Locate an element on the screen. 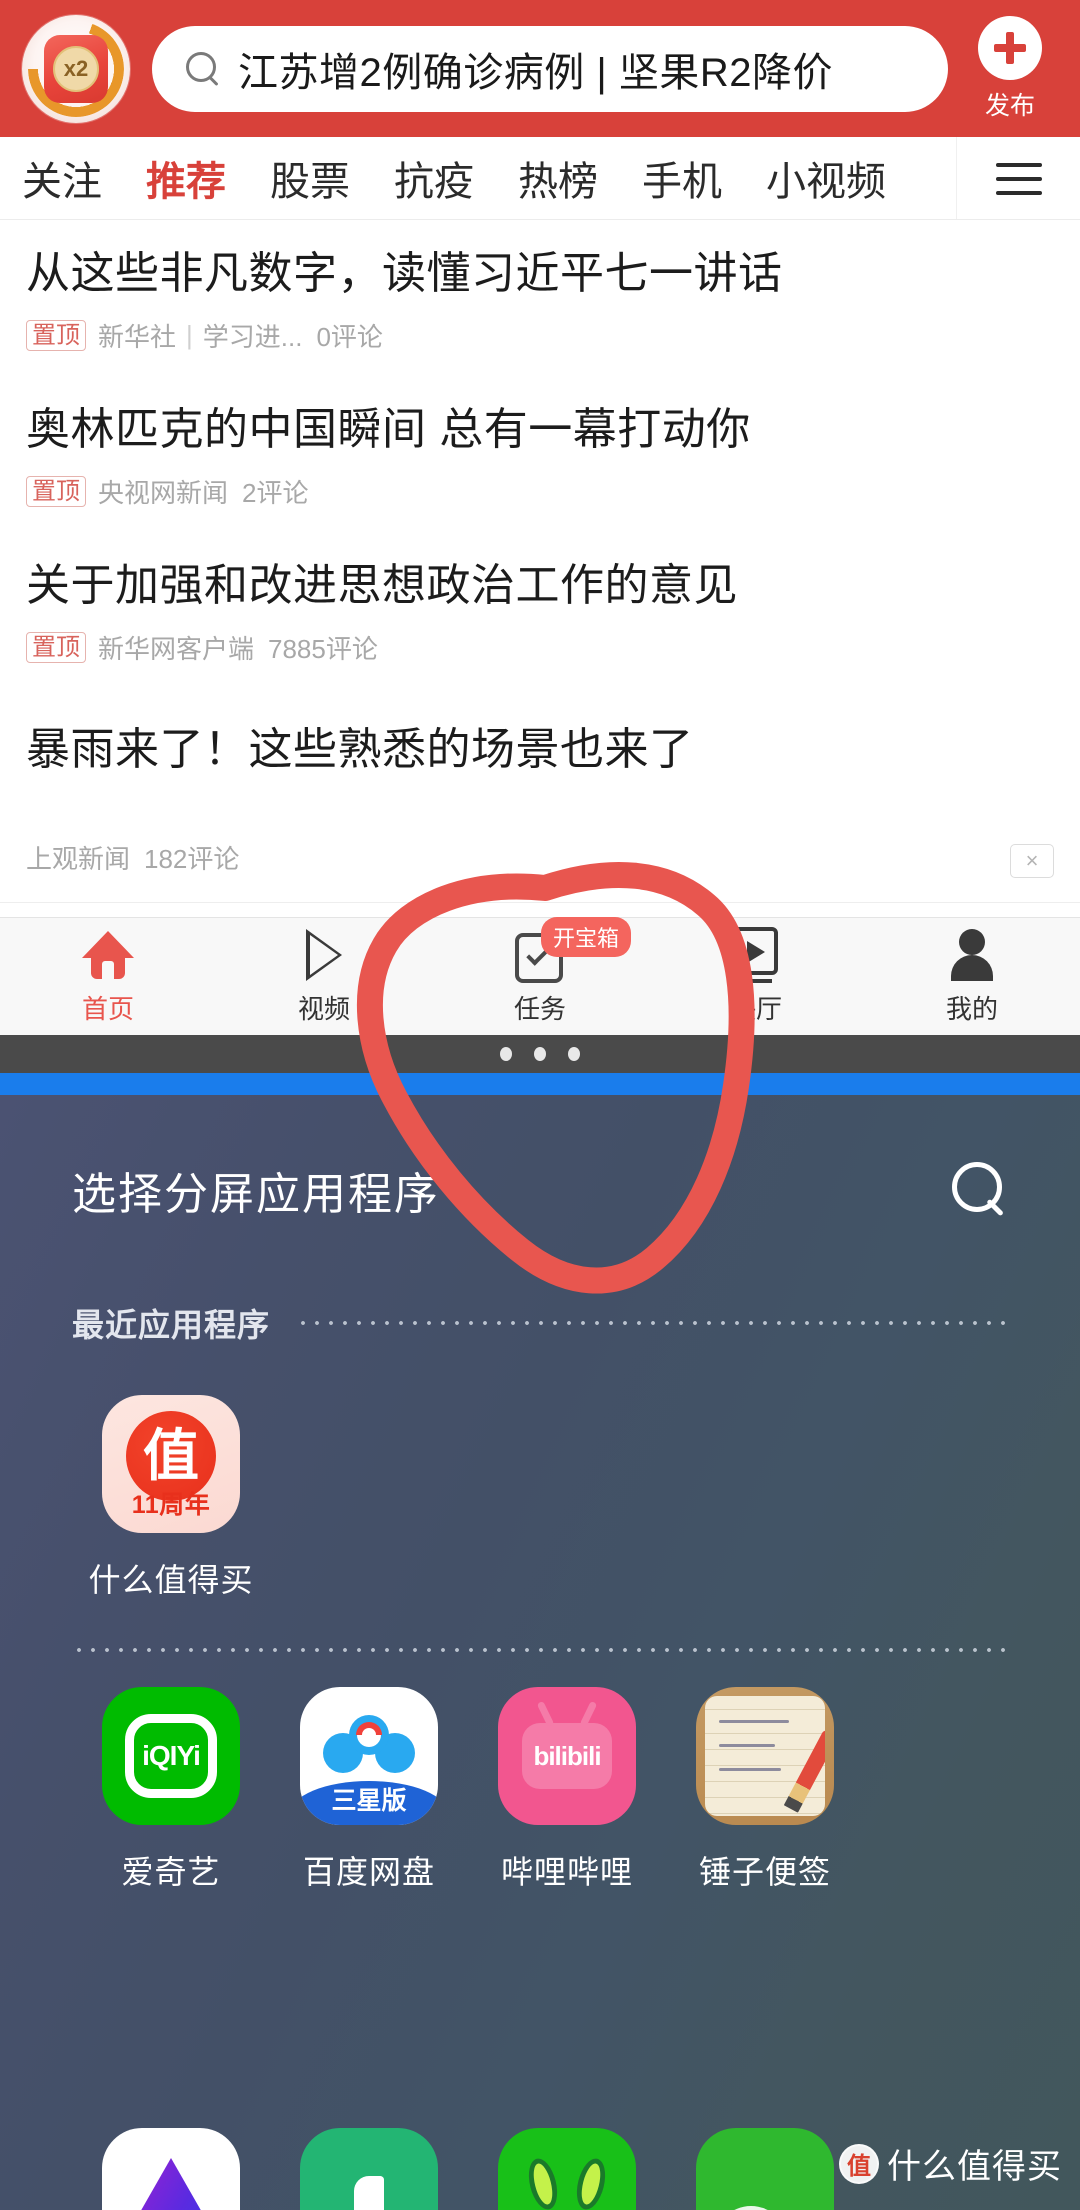  green-leaf-app-icon is located at coordinates (369, 2169).